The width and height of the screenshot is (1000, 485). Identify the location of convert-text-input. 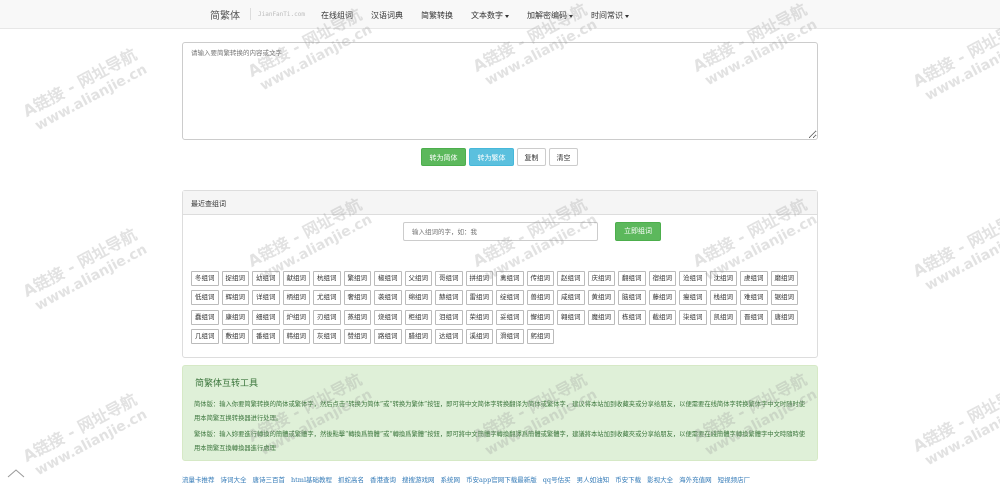
(500, 91).